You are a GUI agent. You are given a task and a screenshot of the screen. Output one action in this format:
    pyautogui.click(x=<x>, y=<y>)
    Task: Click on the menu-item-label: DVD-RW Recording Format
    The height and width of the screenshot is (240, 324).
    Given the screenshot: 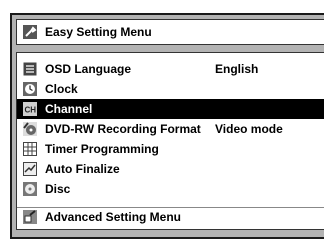 What is the action you would take?
    pyautogui.click(x=123, y=129)
    